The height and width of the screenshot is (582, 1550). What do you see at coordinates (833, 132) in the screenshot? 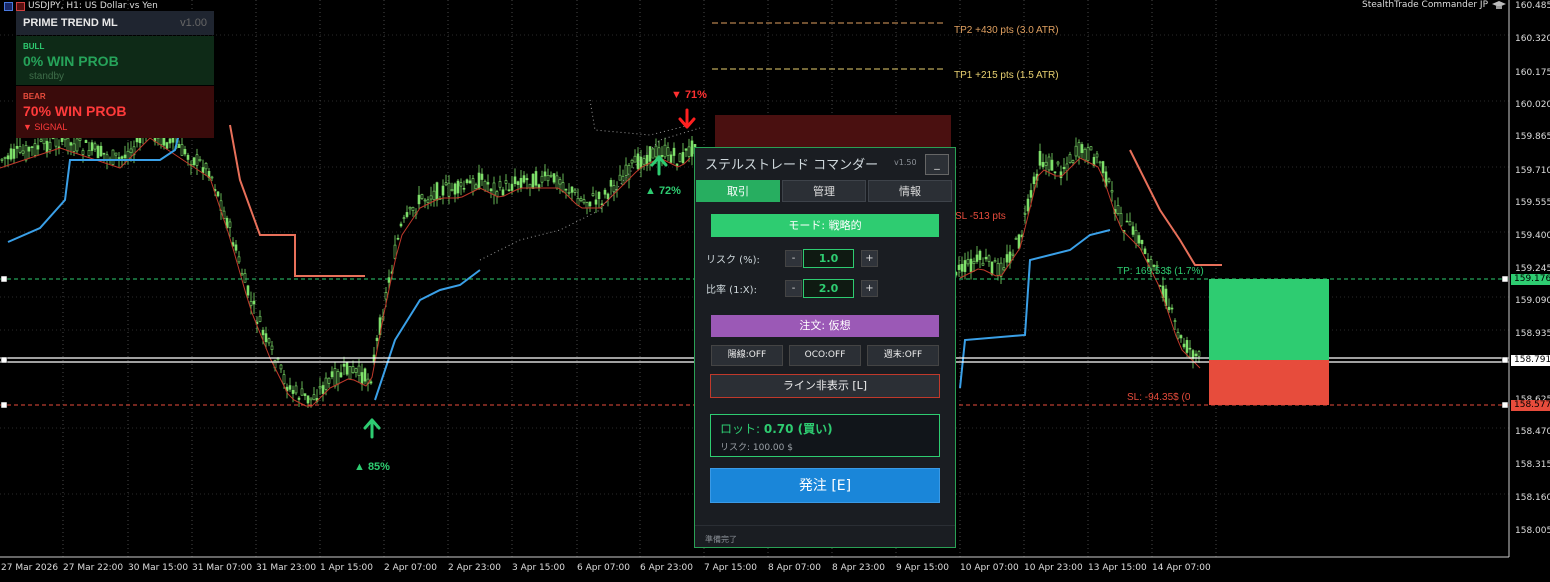
I see `sl-zone` at bounding box center [833, 132].